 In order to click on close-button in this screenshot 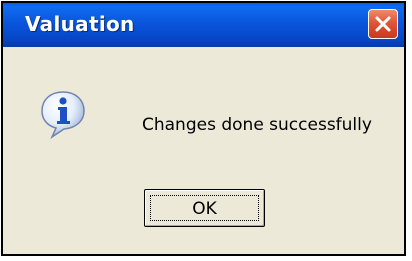, I will do `click(383, 24)`.